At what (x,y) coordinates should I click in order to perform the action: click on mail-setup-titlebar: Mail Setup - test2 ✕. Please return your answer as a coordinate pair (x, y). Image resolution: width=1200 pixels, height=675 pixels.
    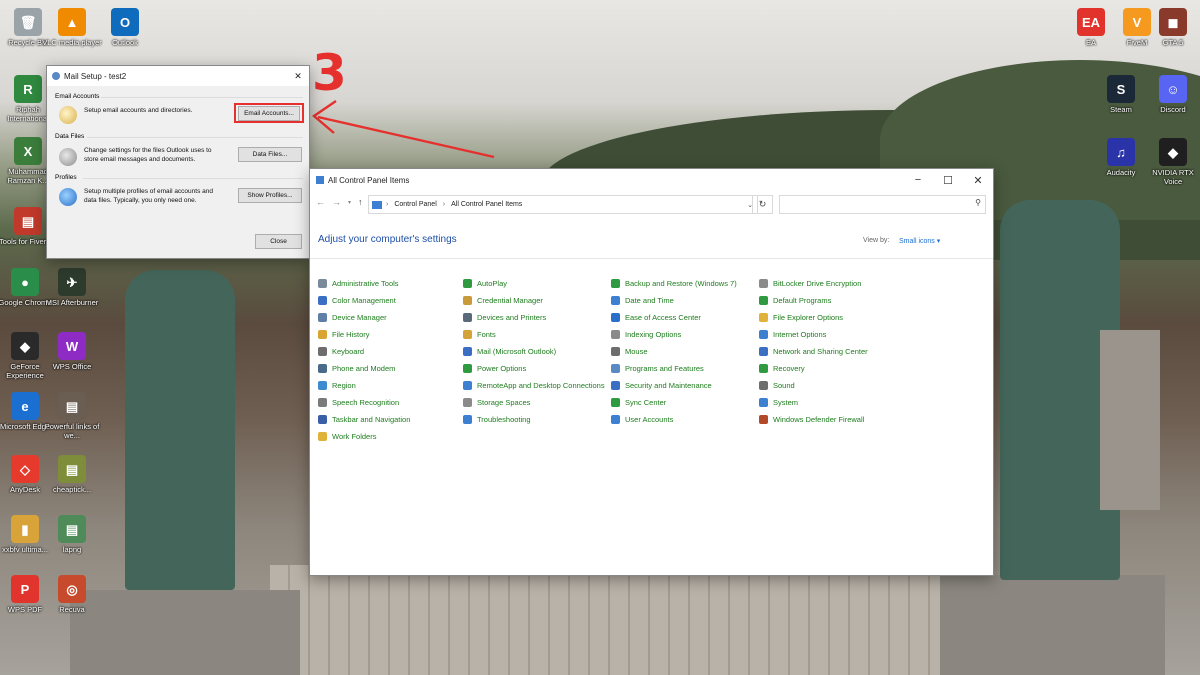
    Looking at the image, I should click on (178, 76).